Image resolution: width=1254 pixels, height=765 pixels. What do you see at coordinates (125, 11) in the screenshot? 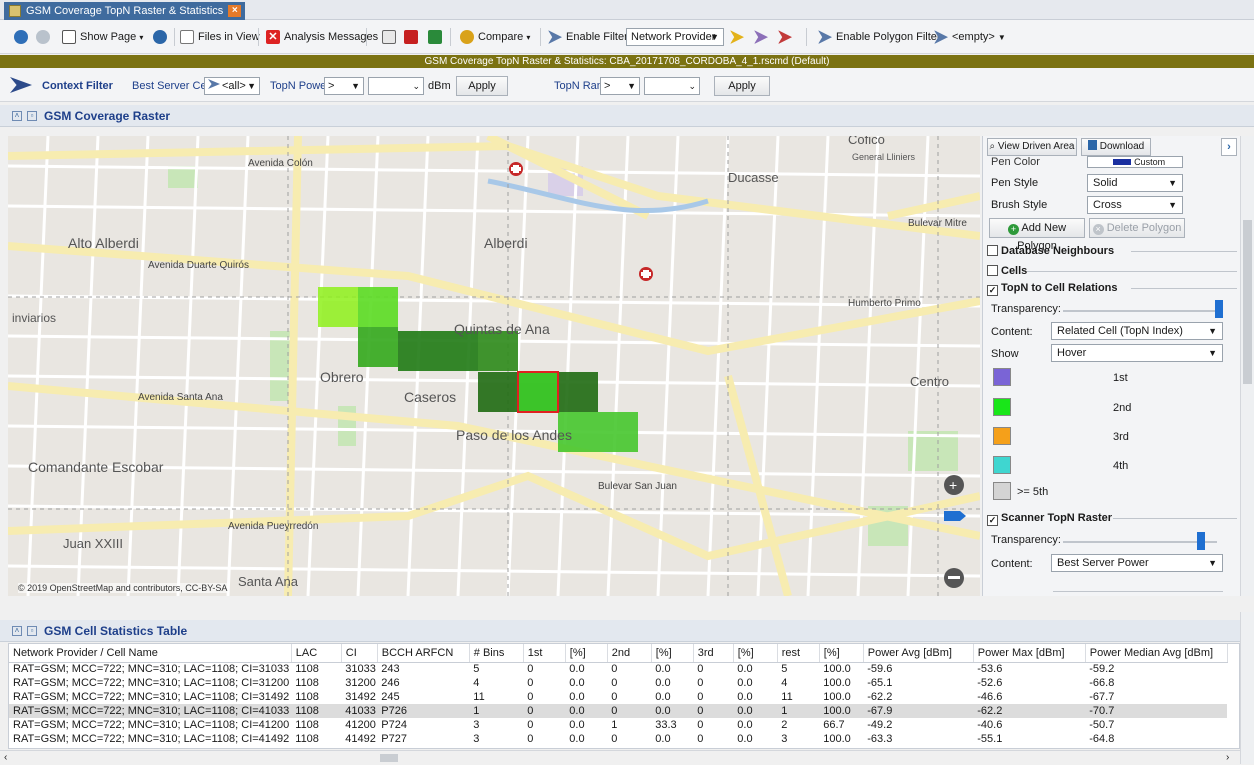
I see `document-tab: GSM Coverage TopN Raster & Statistics ×` at bounding box center [125, 11].